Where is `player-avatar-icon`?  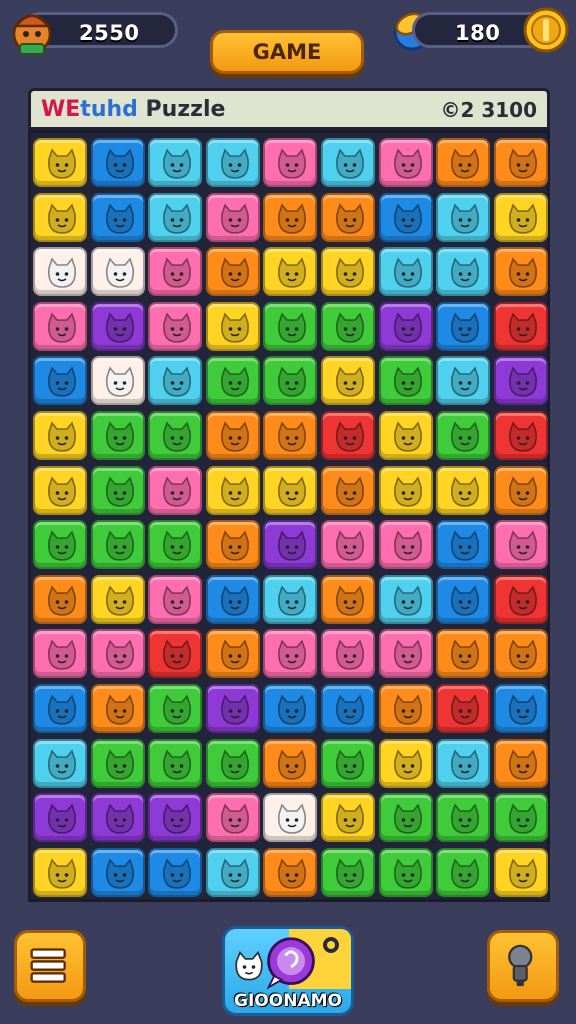
player-avatar-icon is located at coordinates (32, 30).